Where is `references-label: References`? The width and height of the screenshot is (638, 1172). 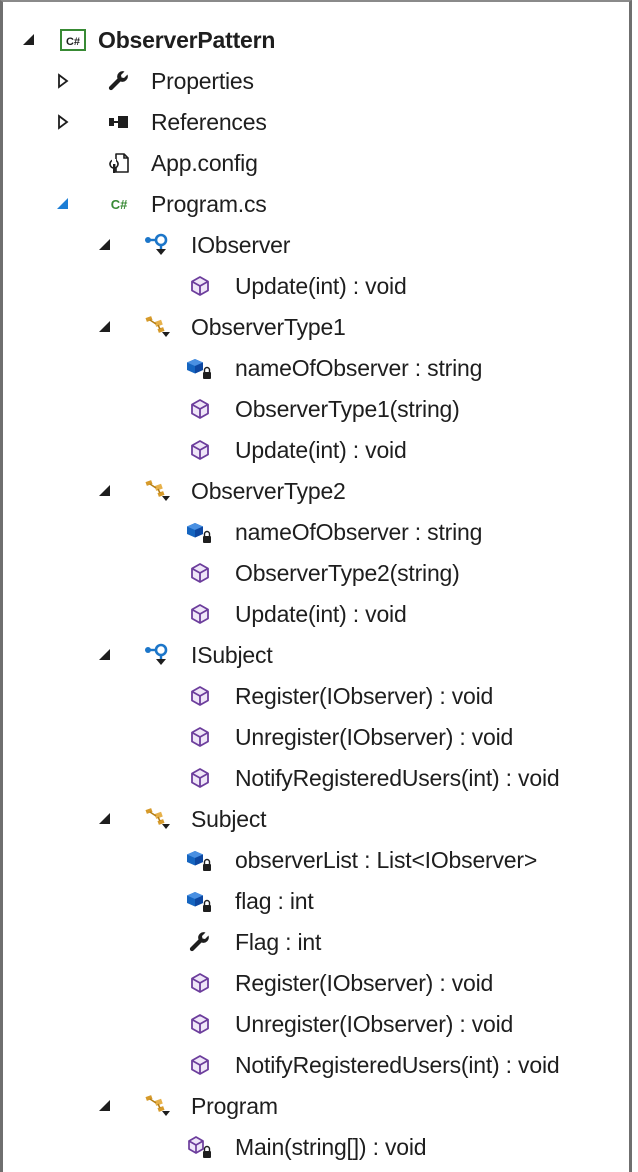
references-label: References is located at coordinates (209, 122).